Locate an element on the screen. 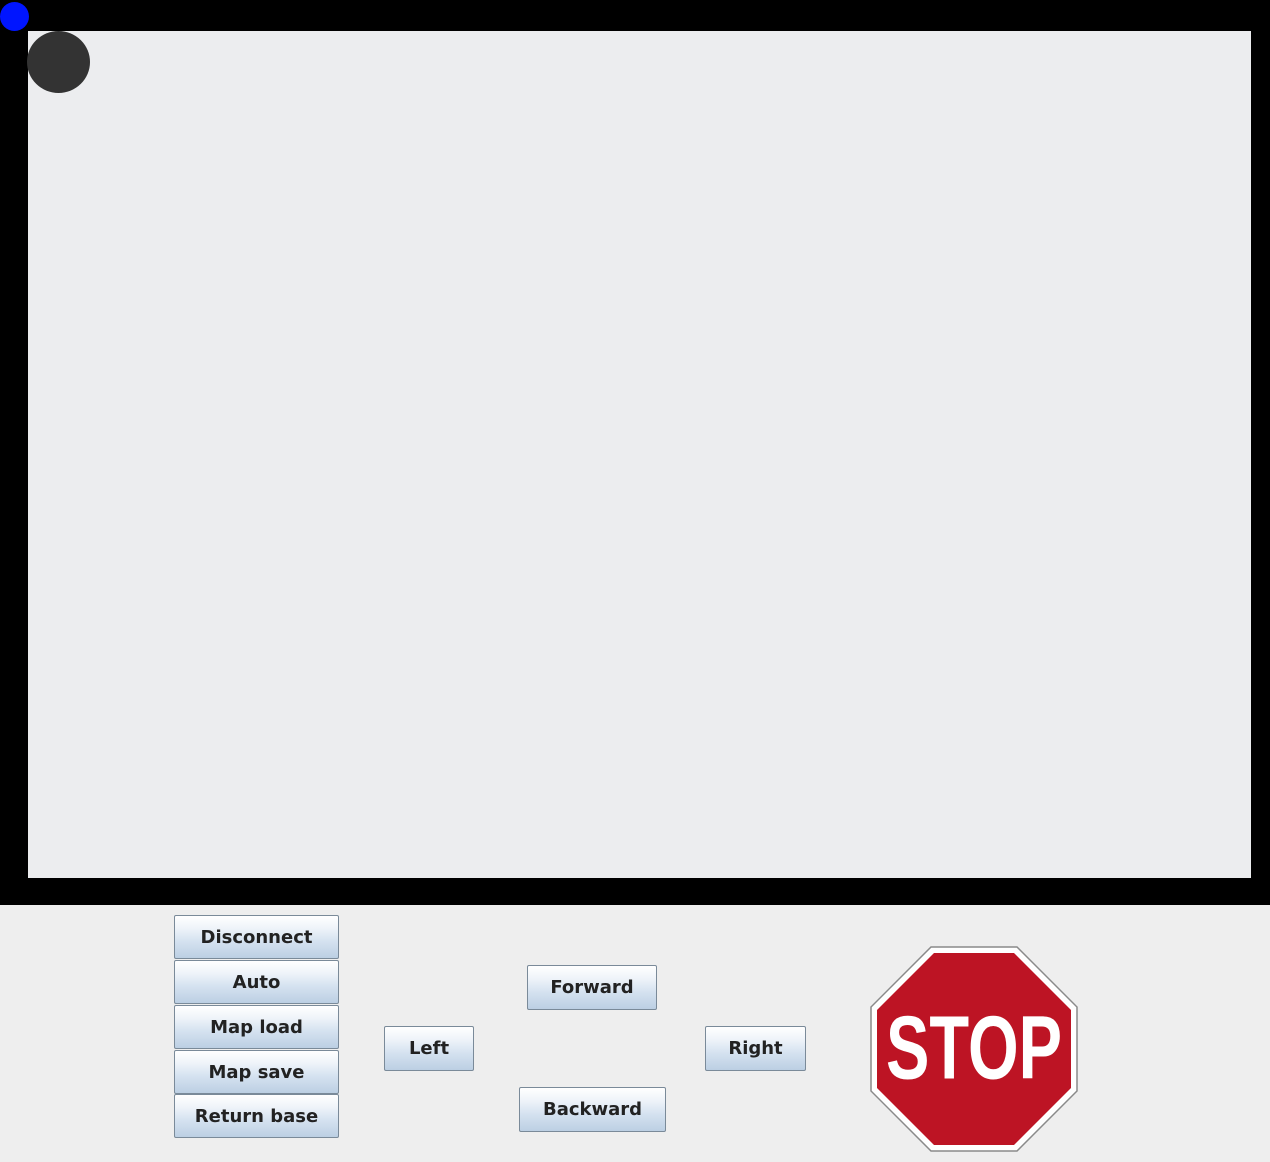 The image size is (1270, 1162). left-button: Left is located at coordinates (429, 1048).